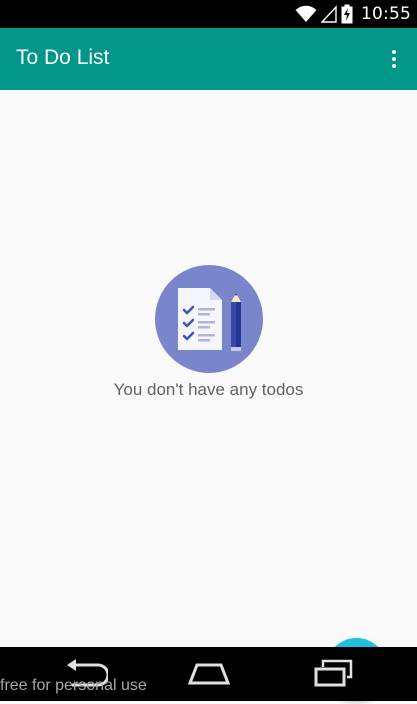 This screenshot has height=704, width=417. I want to click on watermark-text: free for personal use, so click(73, 685).